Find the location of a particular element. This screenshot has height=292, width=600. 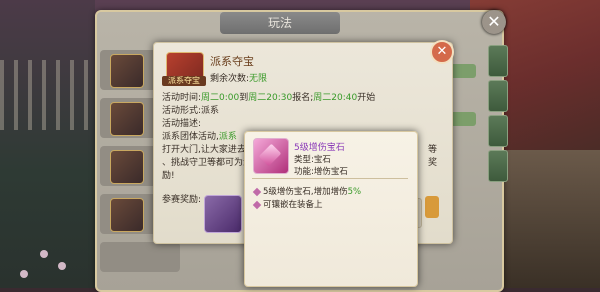

type-label: 类型: is located at coordinates (304, 160).